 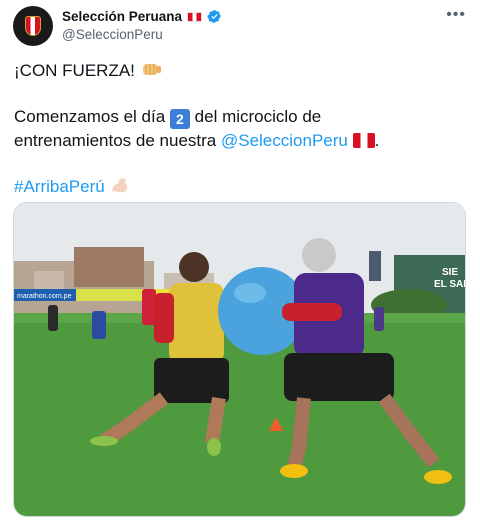 What do you see at coordinates (450, 272) in the screenshot?
I see `svg-text: SIE` at bounding box center [450, 272].